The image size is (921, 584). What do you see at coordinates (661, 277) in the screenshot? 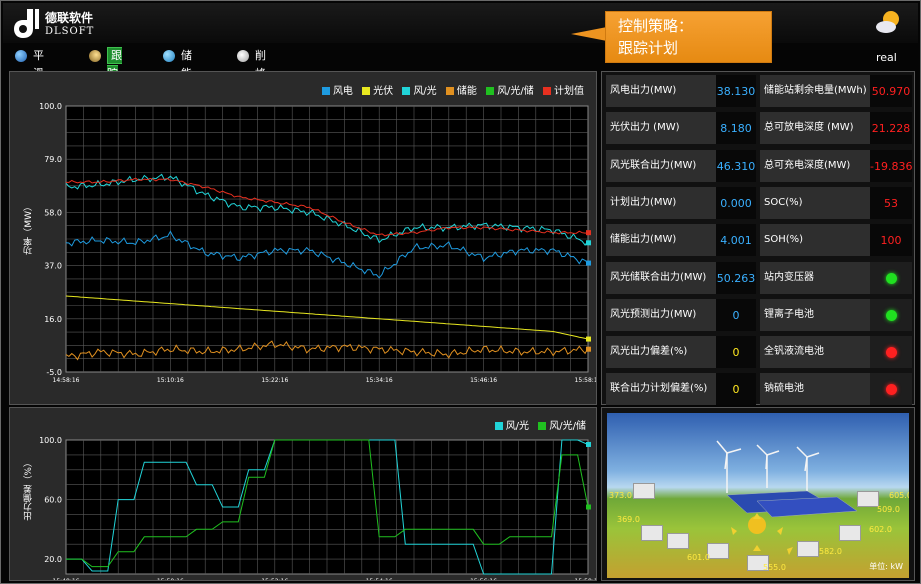
I see `metric-label: 风光储联合出力(MW)` at bounding box center [661, 277].